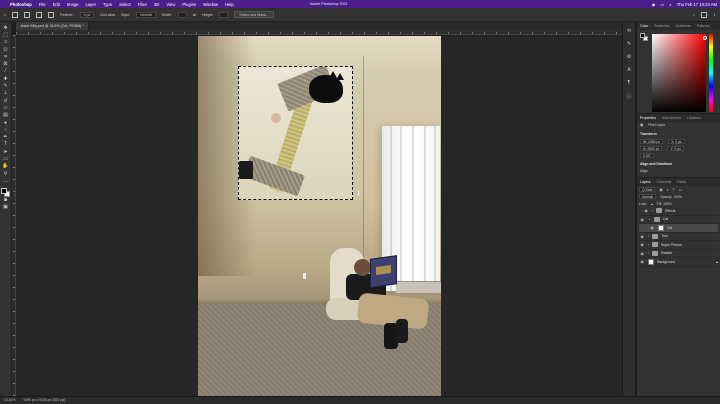 The image size is (720, 404). I want to click on paragraph-panel-icon: ¶, so click(629, 83).